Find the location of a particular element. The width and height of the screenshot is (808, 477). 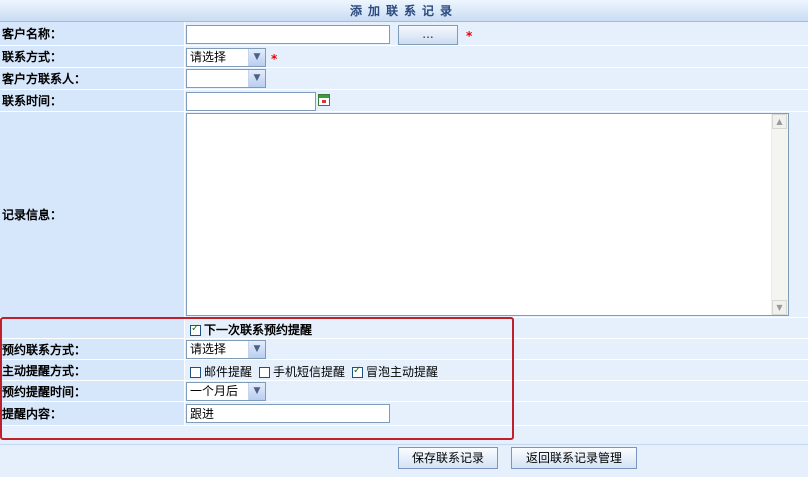

active-reminder-label: 主动提醒方式： is located at coordinates (92, 370).